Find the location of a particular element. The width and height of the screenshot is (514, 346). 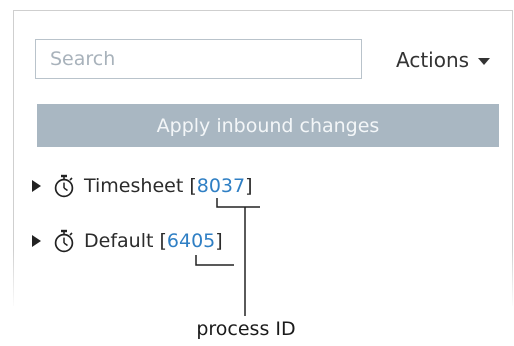

process-name: Timesheet is located at coordinates (134, 186).